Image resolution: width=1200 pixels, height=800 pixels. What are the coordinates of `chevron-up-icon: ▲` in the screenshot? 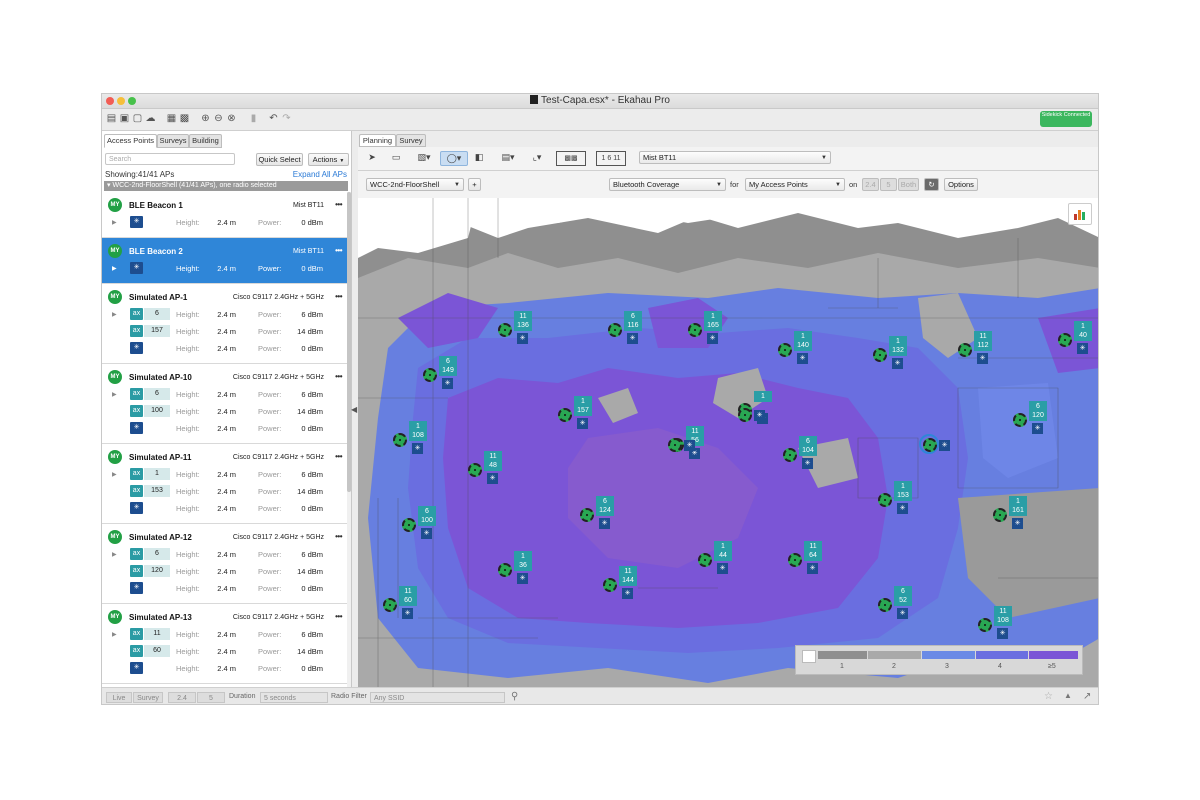 It's located at (1068, 695).